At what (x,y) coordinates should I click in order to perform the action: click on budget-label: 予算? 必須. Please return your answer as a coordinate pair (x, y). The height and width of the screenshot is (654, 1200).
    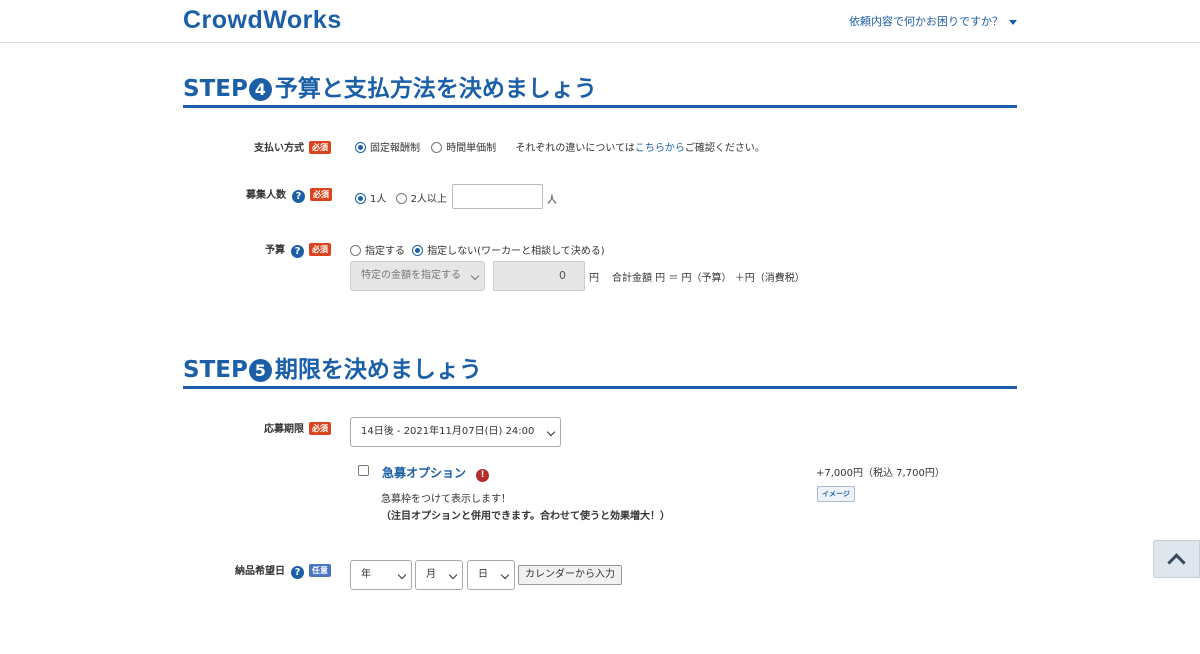
    Looking at the image, I should click on (298, 249).